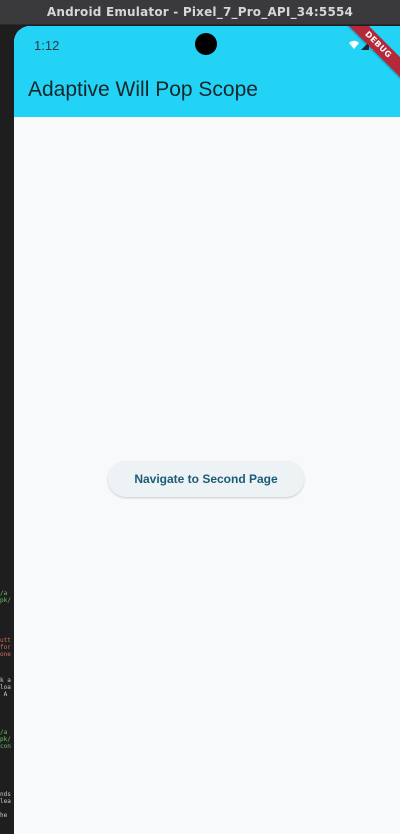 The height and width of the screenshot is (834, 400). I want to click on host-code-fragment: utt for one, so click(5, 647).